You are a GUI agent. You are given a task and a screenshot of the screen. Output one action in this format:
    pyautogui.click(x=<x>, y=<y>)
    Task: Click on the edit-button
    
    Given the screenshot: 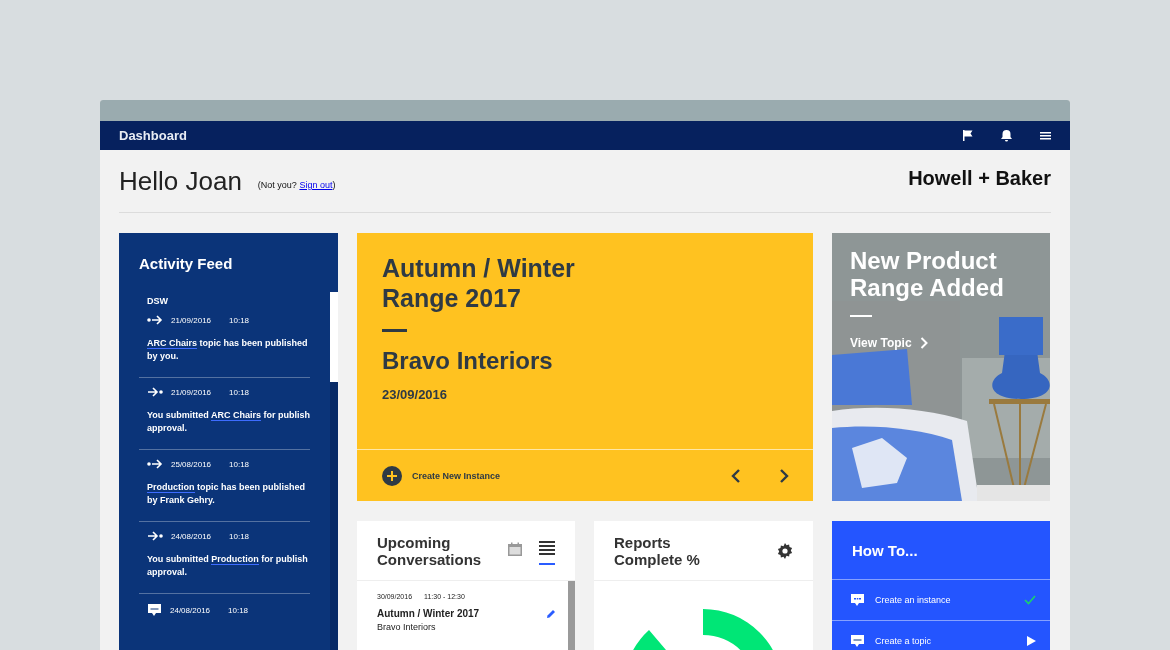 What is the action you would take?
    pyautogui.click(x=551, y=613)
    